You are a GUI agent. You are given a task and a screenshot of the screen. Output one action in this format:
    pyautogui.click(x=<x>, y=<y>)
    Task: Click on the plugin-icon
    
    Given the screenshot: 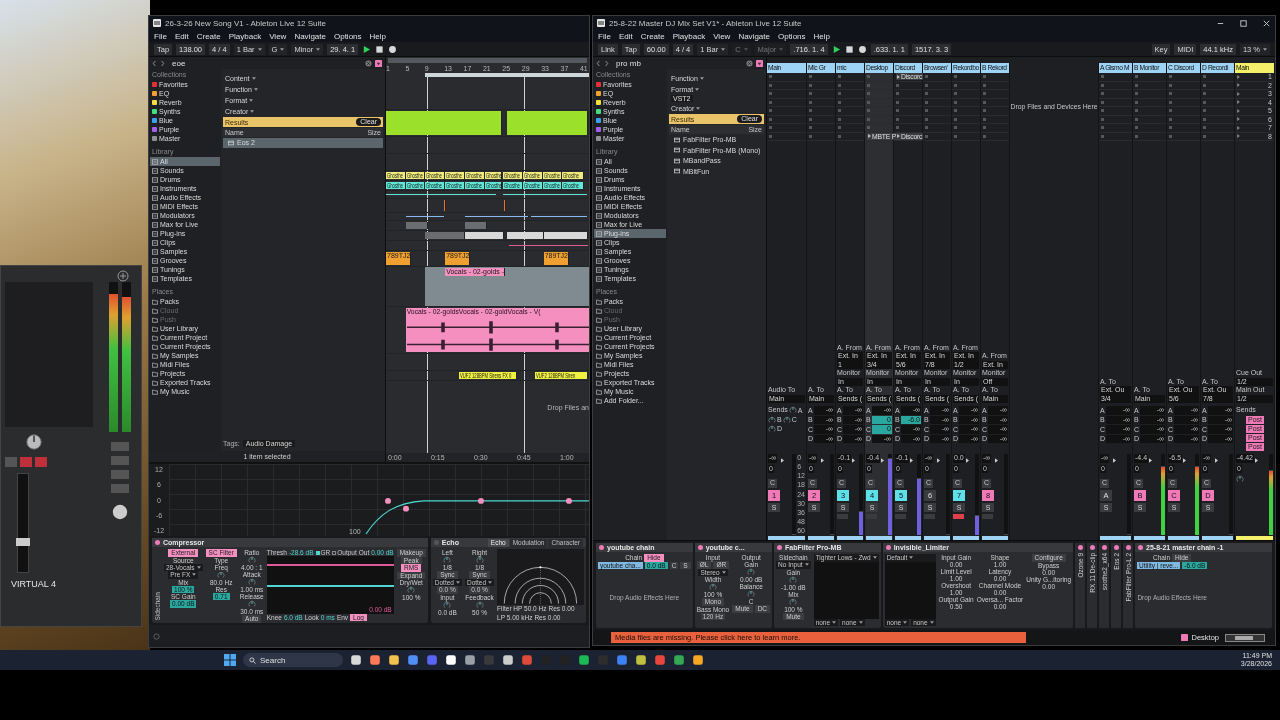 What is the action you would take?
    pyautogui.click(x=677, y=139)
    